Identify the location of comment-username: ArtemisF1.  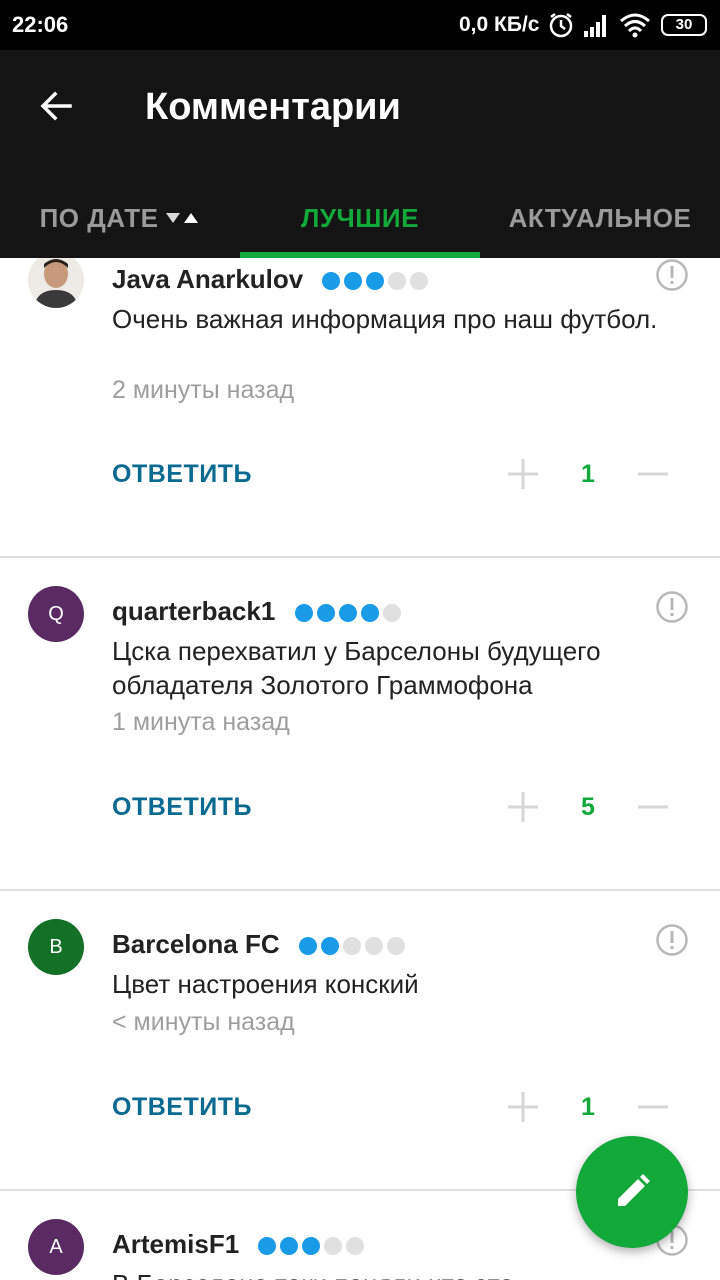
(240, 1244).